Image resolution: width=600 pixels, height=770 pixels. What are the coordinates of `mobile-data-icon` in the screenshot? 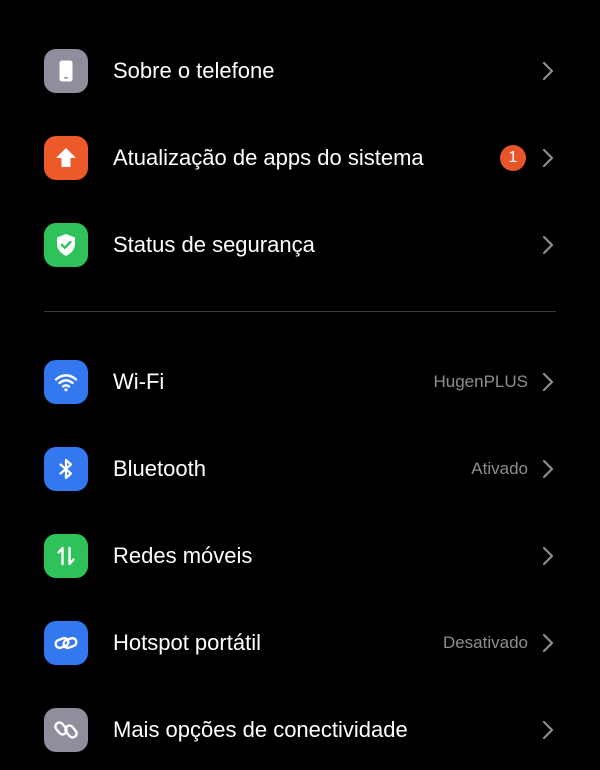 It's located at (66, 556).